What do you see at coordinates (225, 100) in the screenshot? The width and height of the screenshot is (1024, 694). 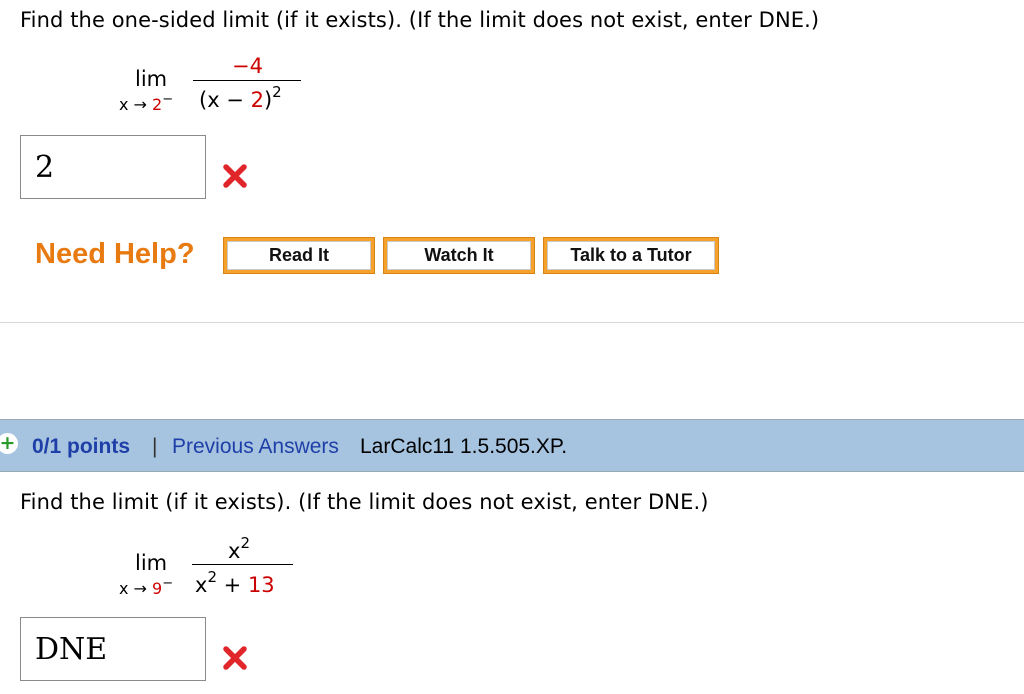 I see `denominator-open: (x −` at bounding box center [225, 100].